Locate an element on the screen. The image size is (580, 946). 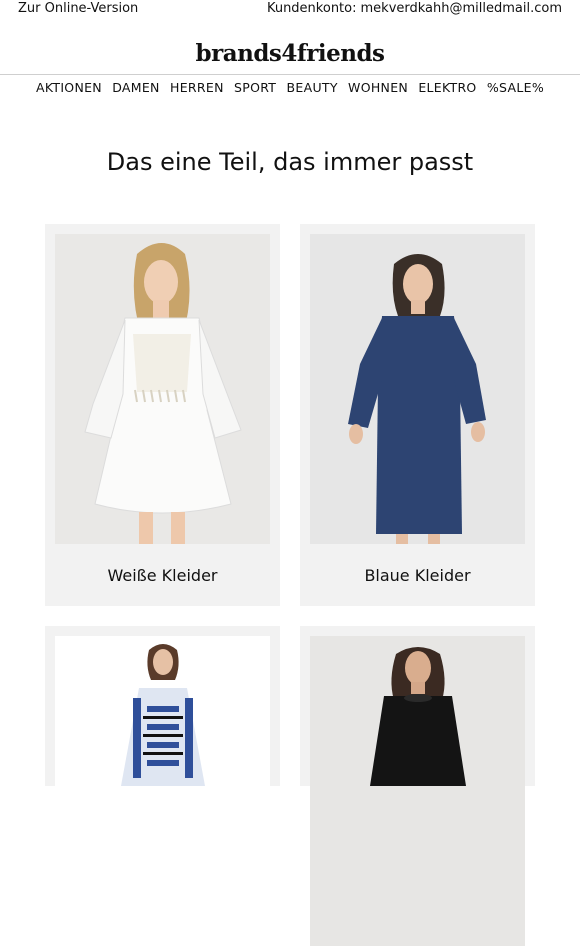
product-label: Weiße Kleider is located at coordinates (162, 575).